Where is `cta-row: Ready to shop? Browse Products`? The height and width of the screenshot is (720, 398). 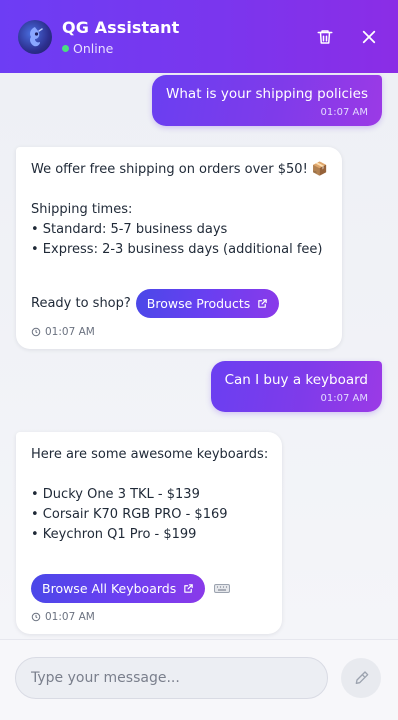 cta-row: Ready to shop? Browse Products is located at coordinates (179, 303).